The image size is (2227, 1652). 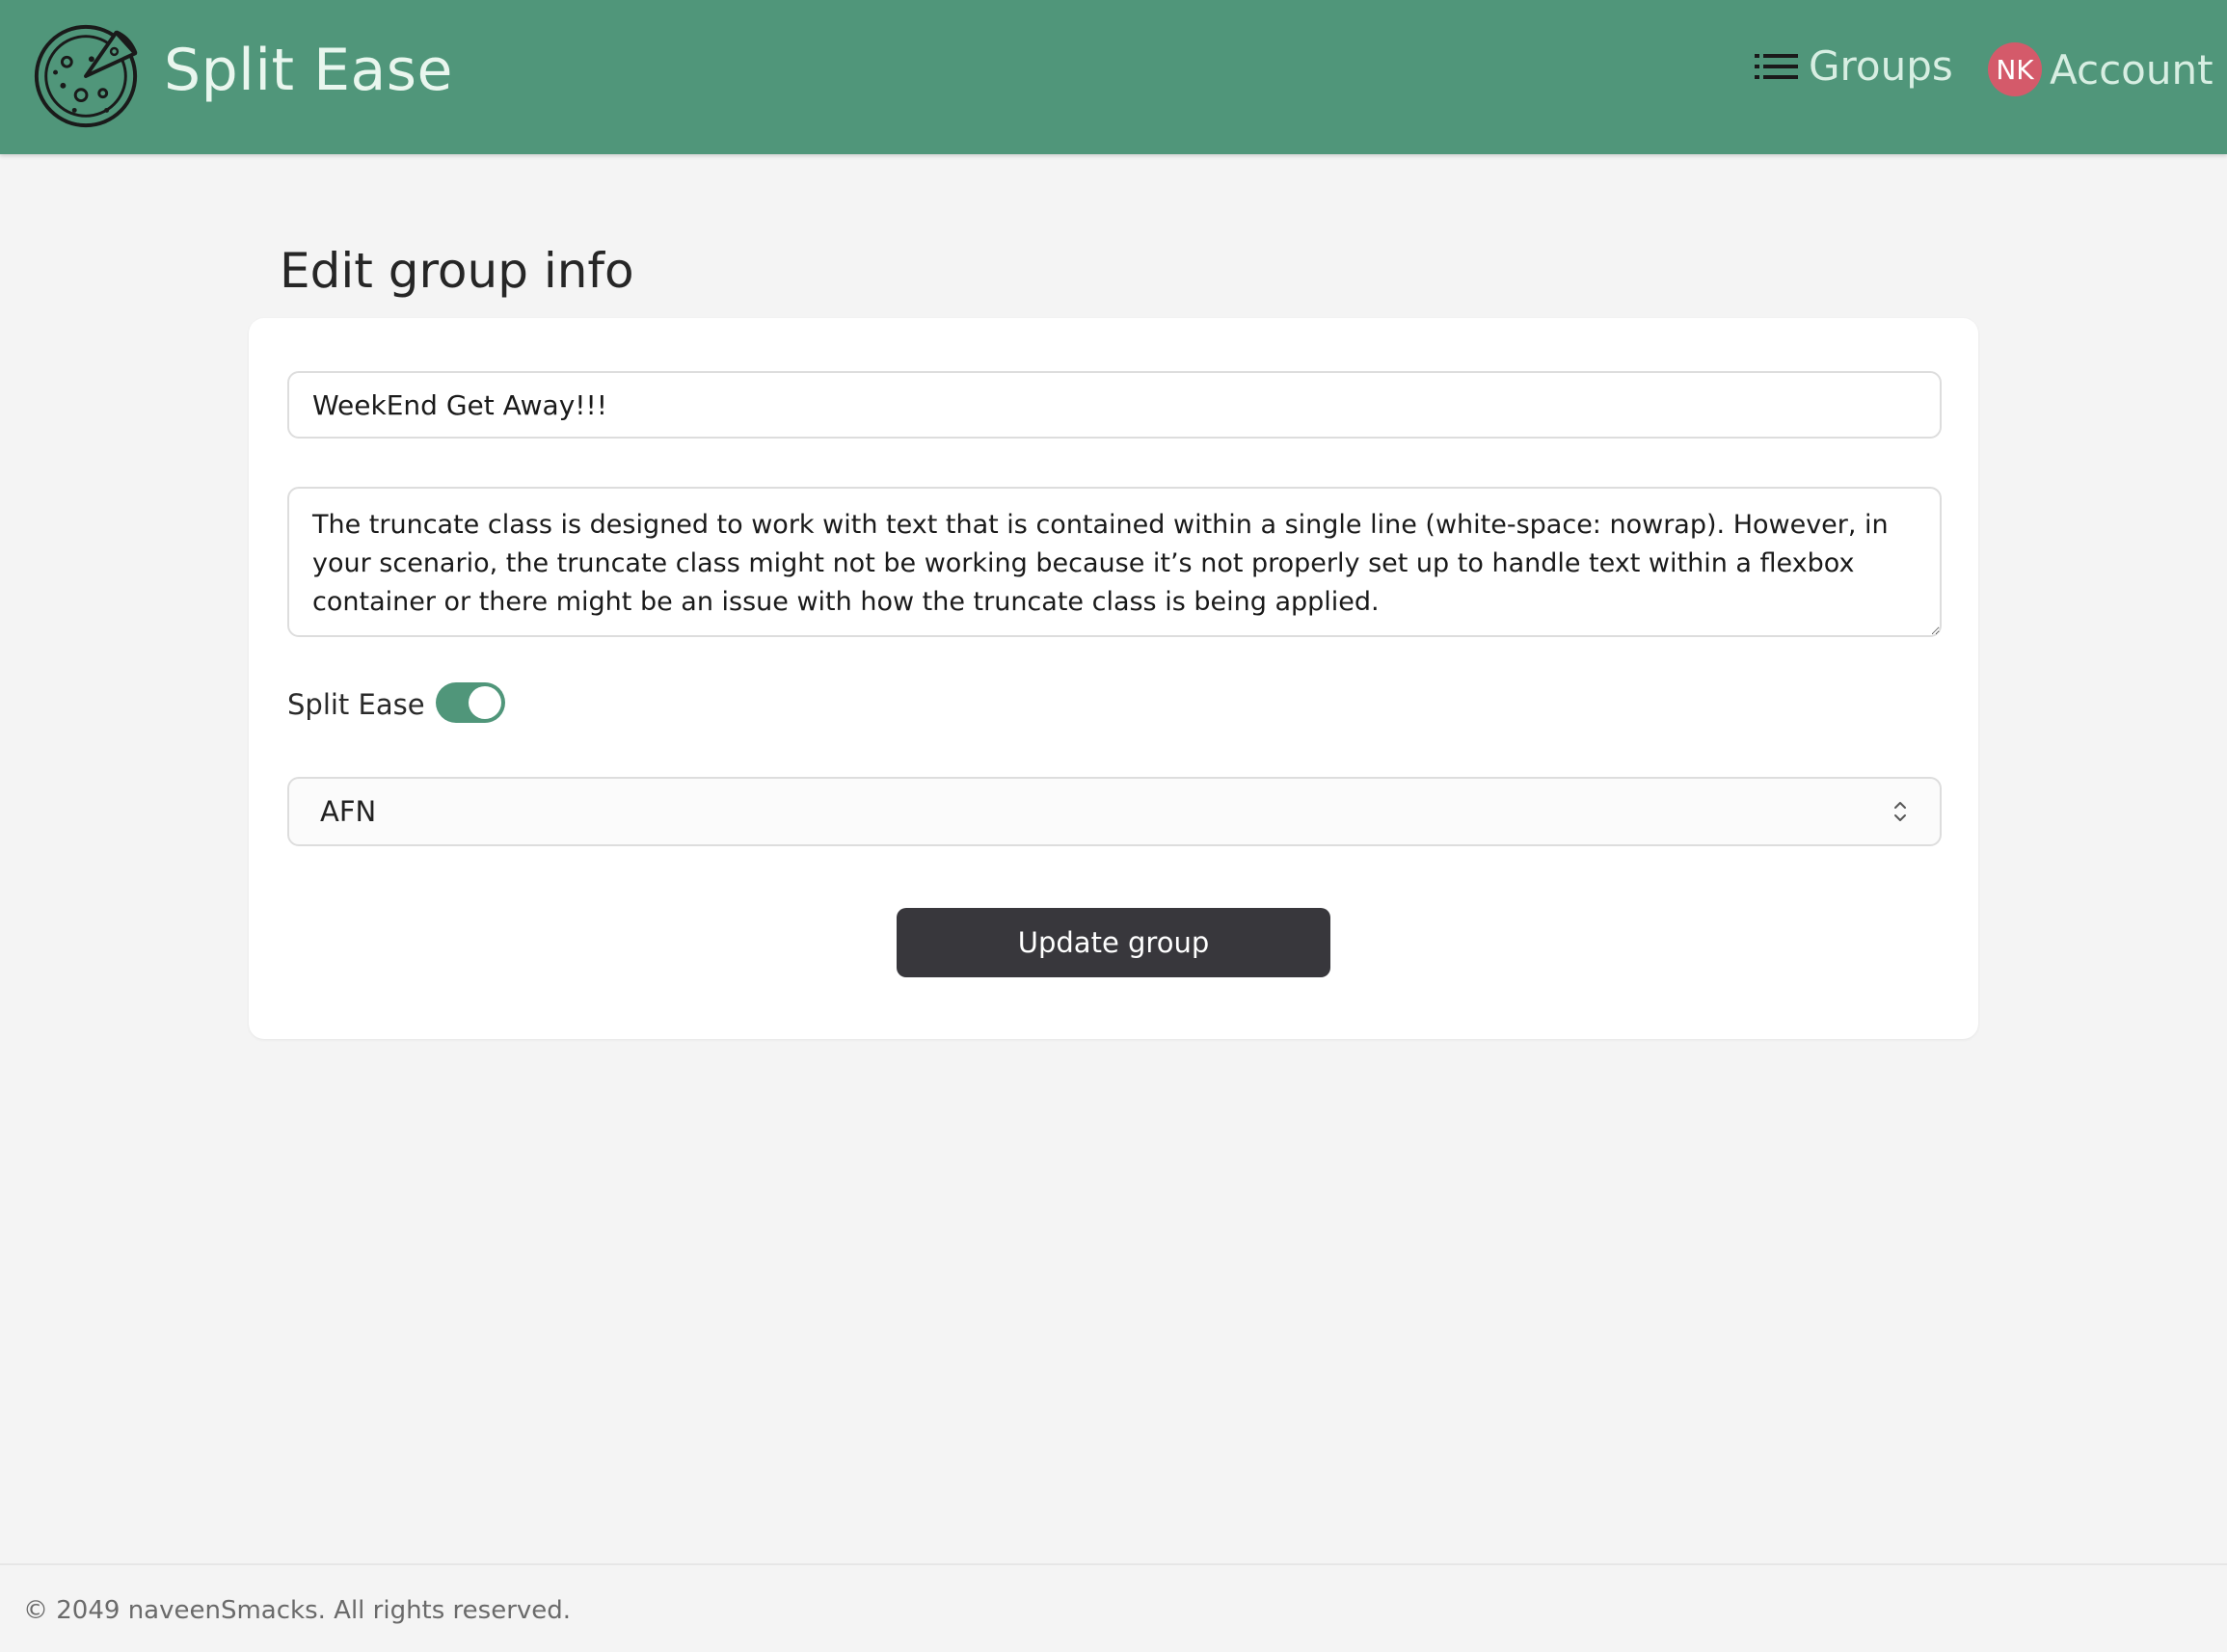 I want to click on nav-groups-link: Groups, so click(x=1854, y=66).